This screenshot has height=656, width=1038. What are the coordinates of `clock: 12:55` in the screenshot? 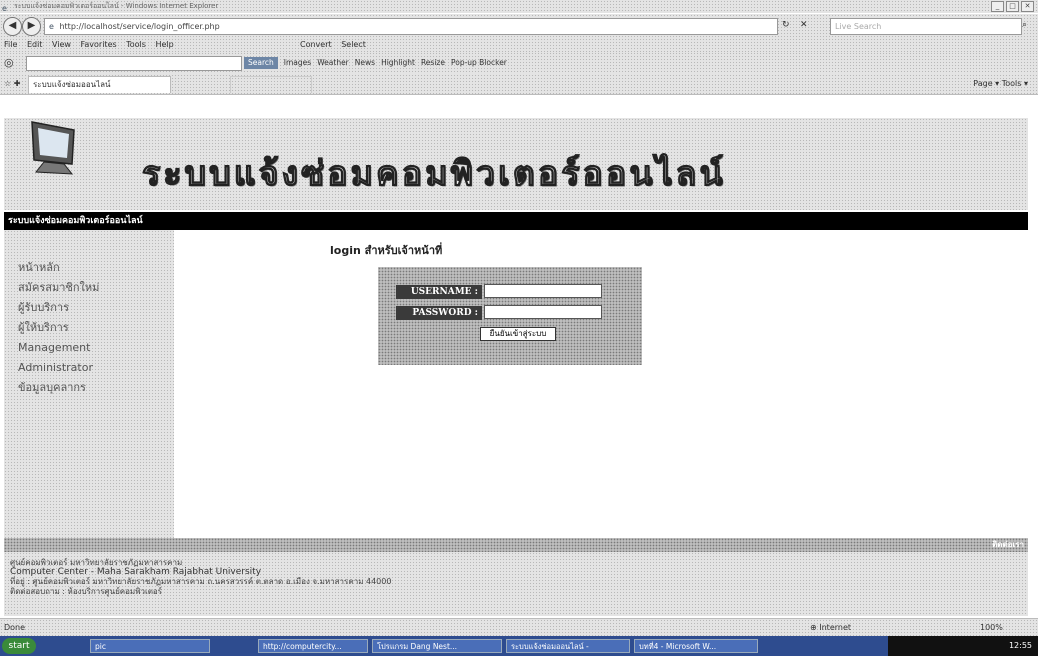 It's located at (1020, 645).